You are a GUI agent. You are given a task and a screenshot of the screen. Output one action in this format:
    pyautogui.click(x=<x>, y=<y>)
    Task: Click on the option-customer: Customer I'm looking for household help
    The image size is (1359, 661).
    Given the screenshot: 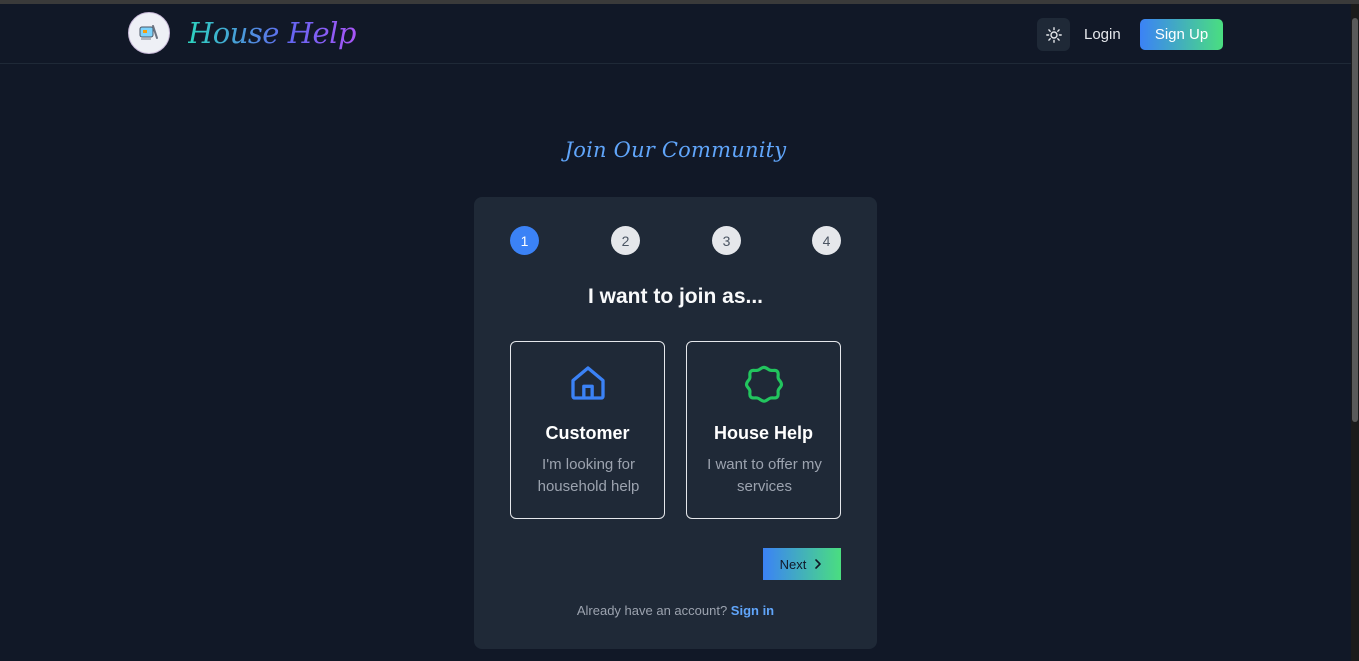 What is the action you would take?
    pyautogui.click(x=587, y=430)
    